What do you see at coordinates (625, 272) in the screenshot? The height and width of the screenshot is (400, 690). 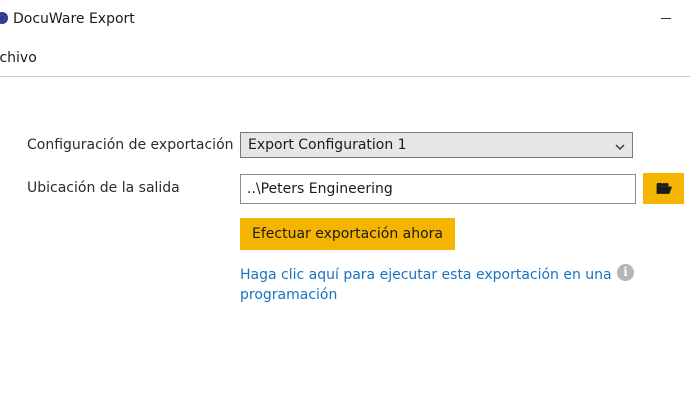 I see `info-icon: i` at bounding box center [625, 272].